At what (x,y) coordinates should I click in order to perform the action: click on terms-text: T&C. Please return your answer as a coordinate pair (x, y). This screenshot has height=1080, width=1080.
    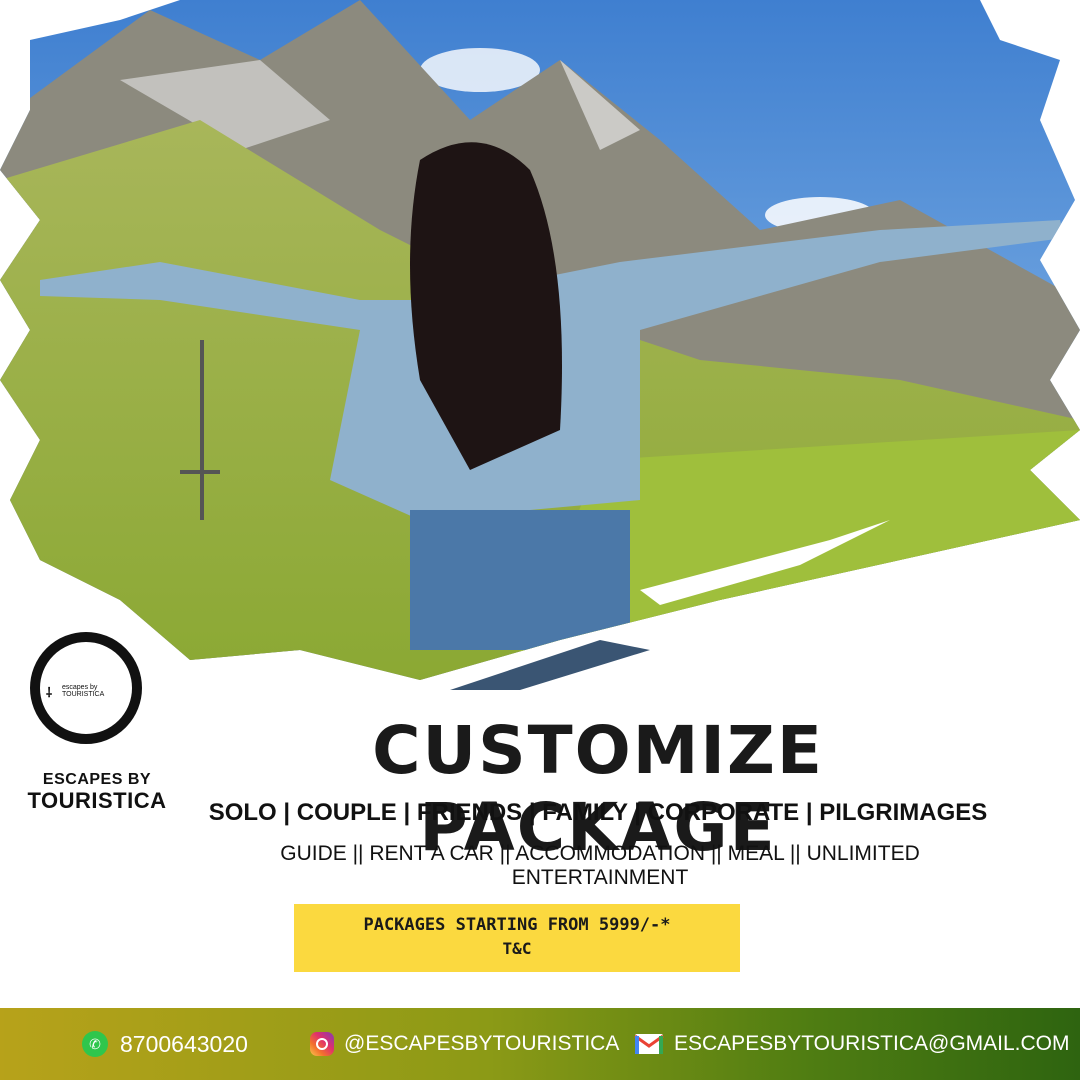
    Looking at the image, I should click on (517, 948).